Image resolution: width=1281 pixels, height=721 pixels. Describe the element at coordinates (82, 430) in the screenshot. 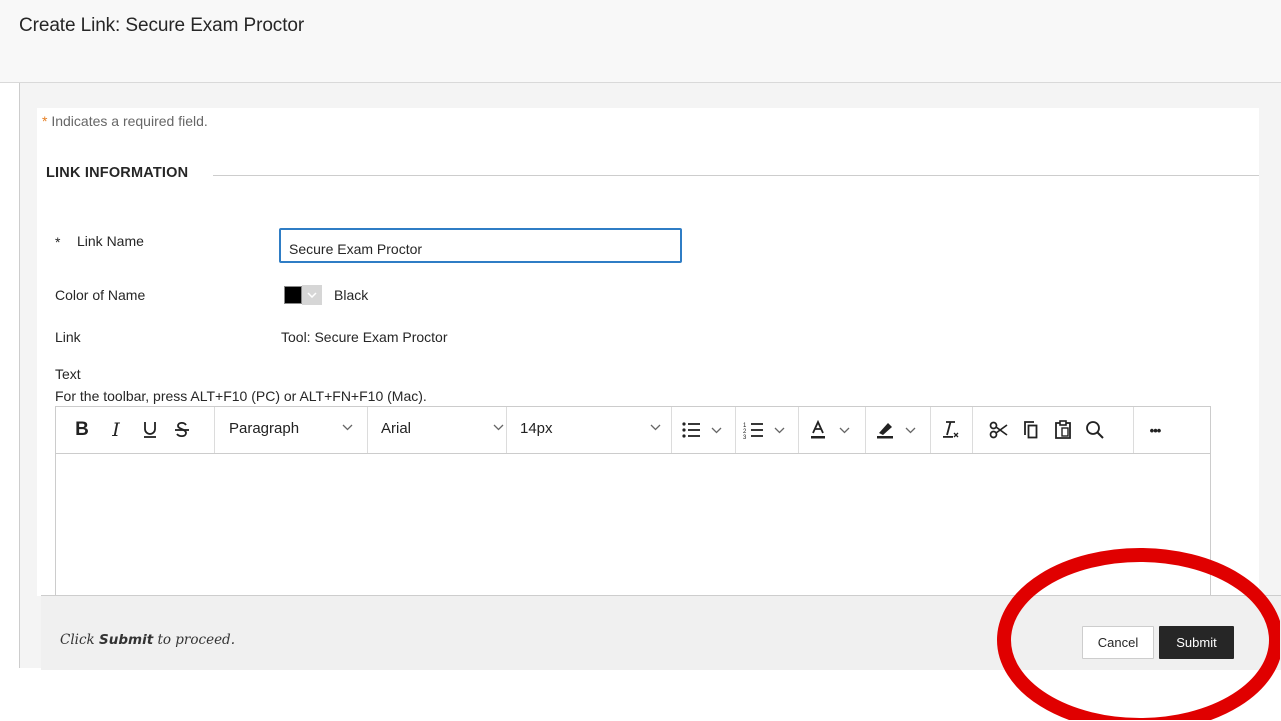

I see `bold-icon: B` at that location.